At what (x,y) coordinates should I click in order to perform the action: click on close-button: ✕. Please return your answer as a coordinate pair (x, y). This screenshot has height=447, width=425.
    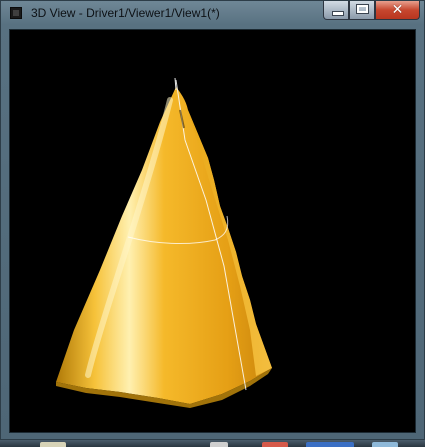
    Looking at the image, I should click on (397, 10).